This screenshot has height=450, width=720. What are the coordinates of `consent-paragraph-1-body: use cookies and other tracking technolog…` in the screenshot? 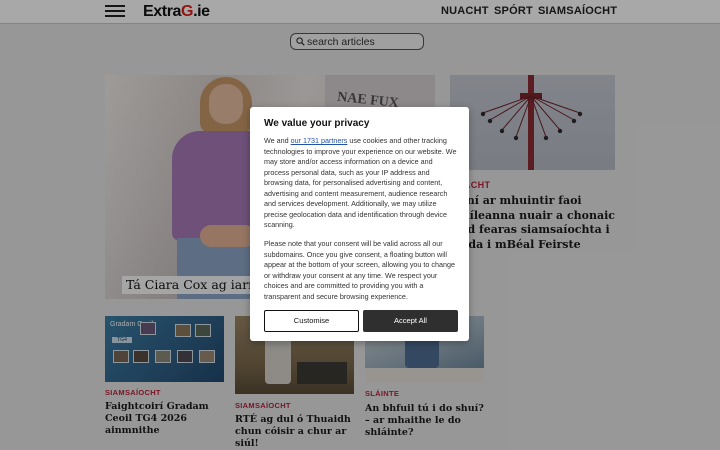 It's located at (360, 182).